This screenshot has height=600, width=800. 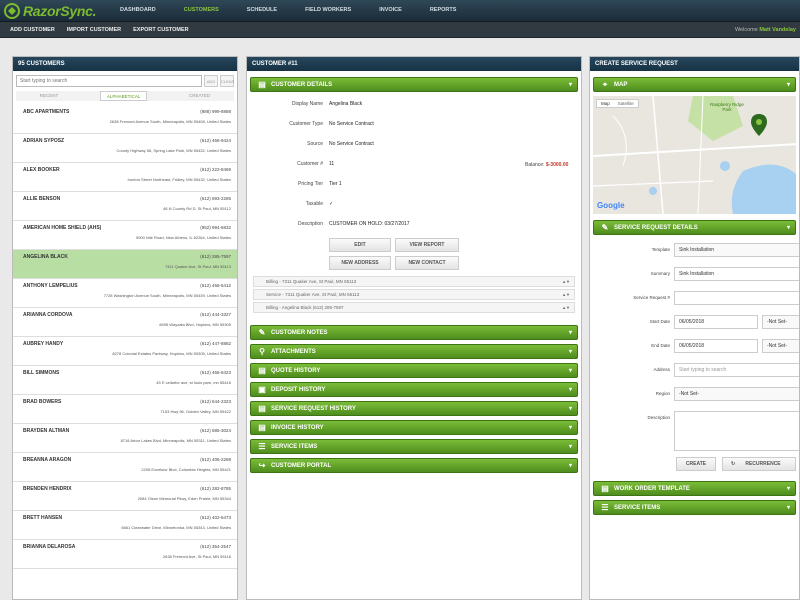 I want to click on quote-history-bar: ▤ QUOTE HISTORY ▾, so click(x=414, y=370).